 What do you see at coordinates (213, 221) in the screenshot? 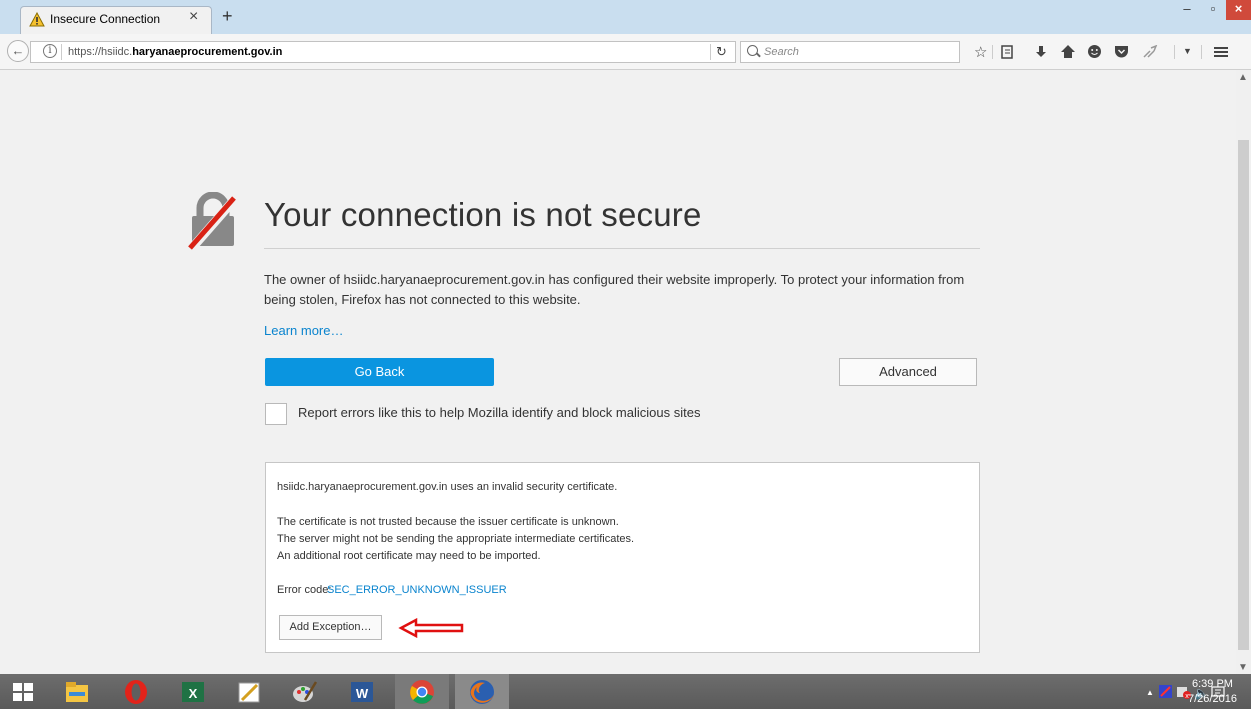
I see `broken-lock-icon` at bounding box center [213, 221].